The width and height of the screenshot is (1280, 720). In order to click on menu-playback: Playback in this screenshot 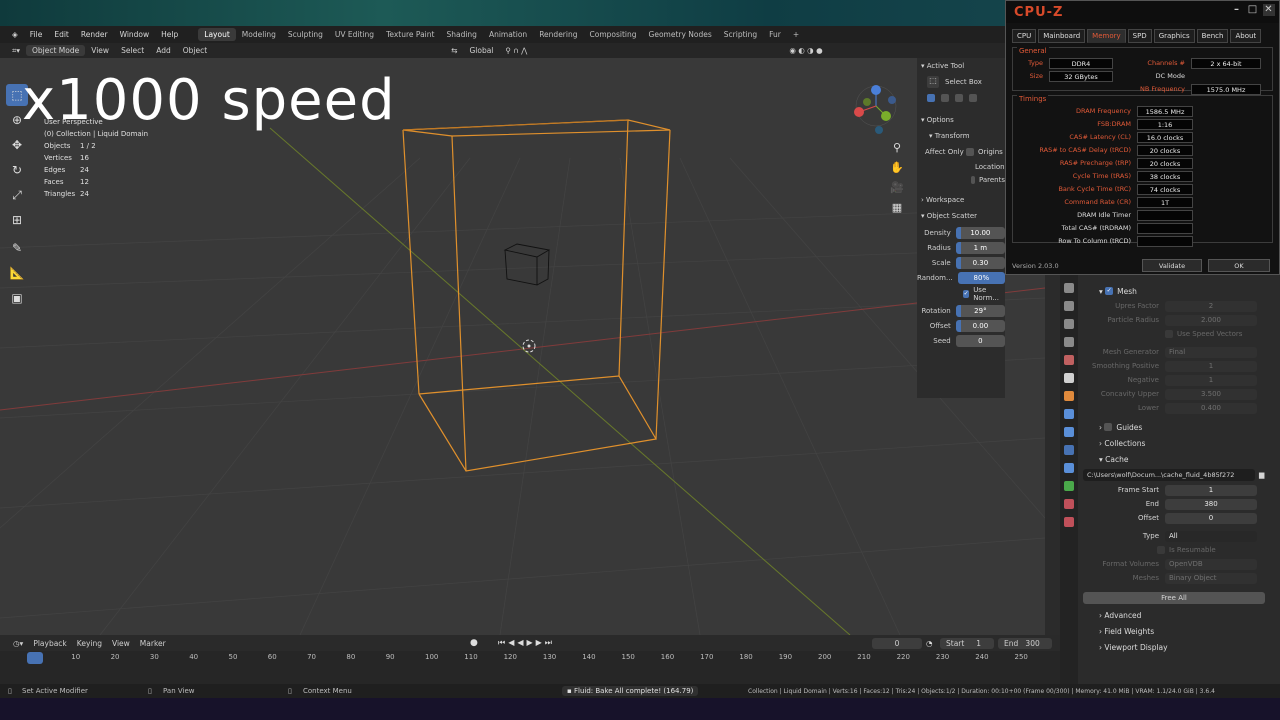, I will do `click(49, 643)`.